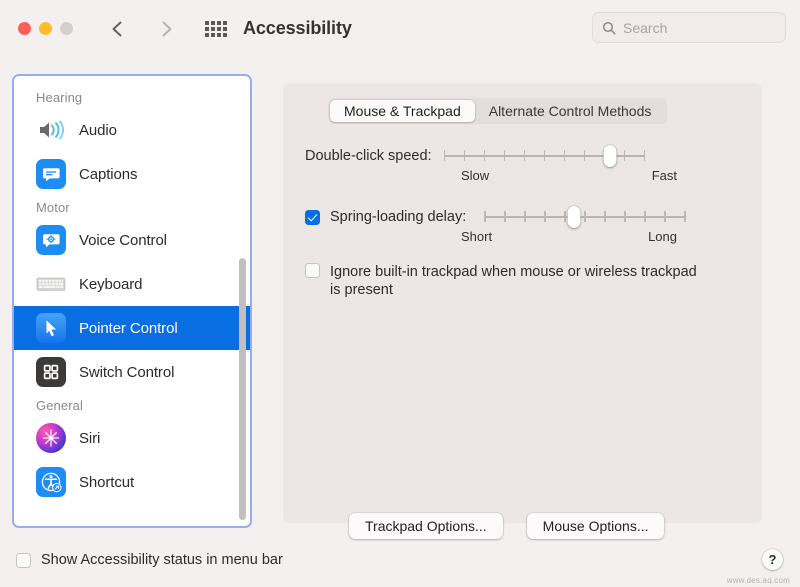  Describe the element at coordinates (66, 28) in the screenshot. I see `zoom-button` at that location.